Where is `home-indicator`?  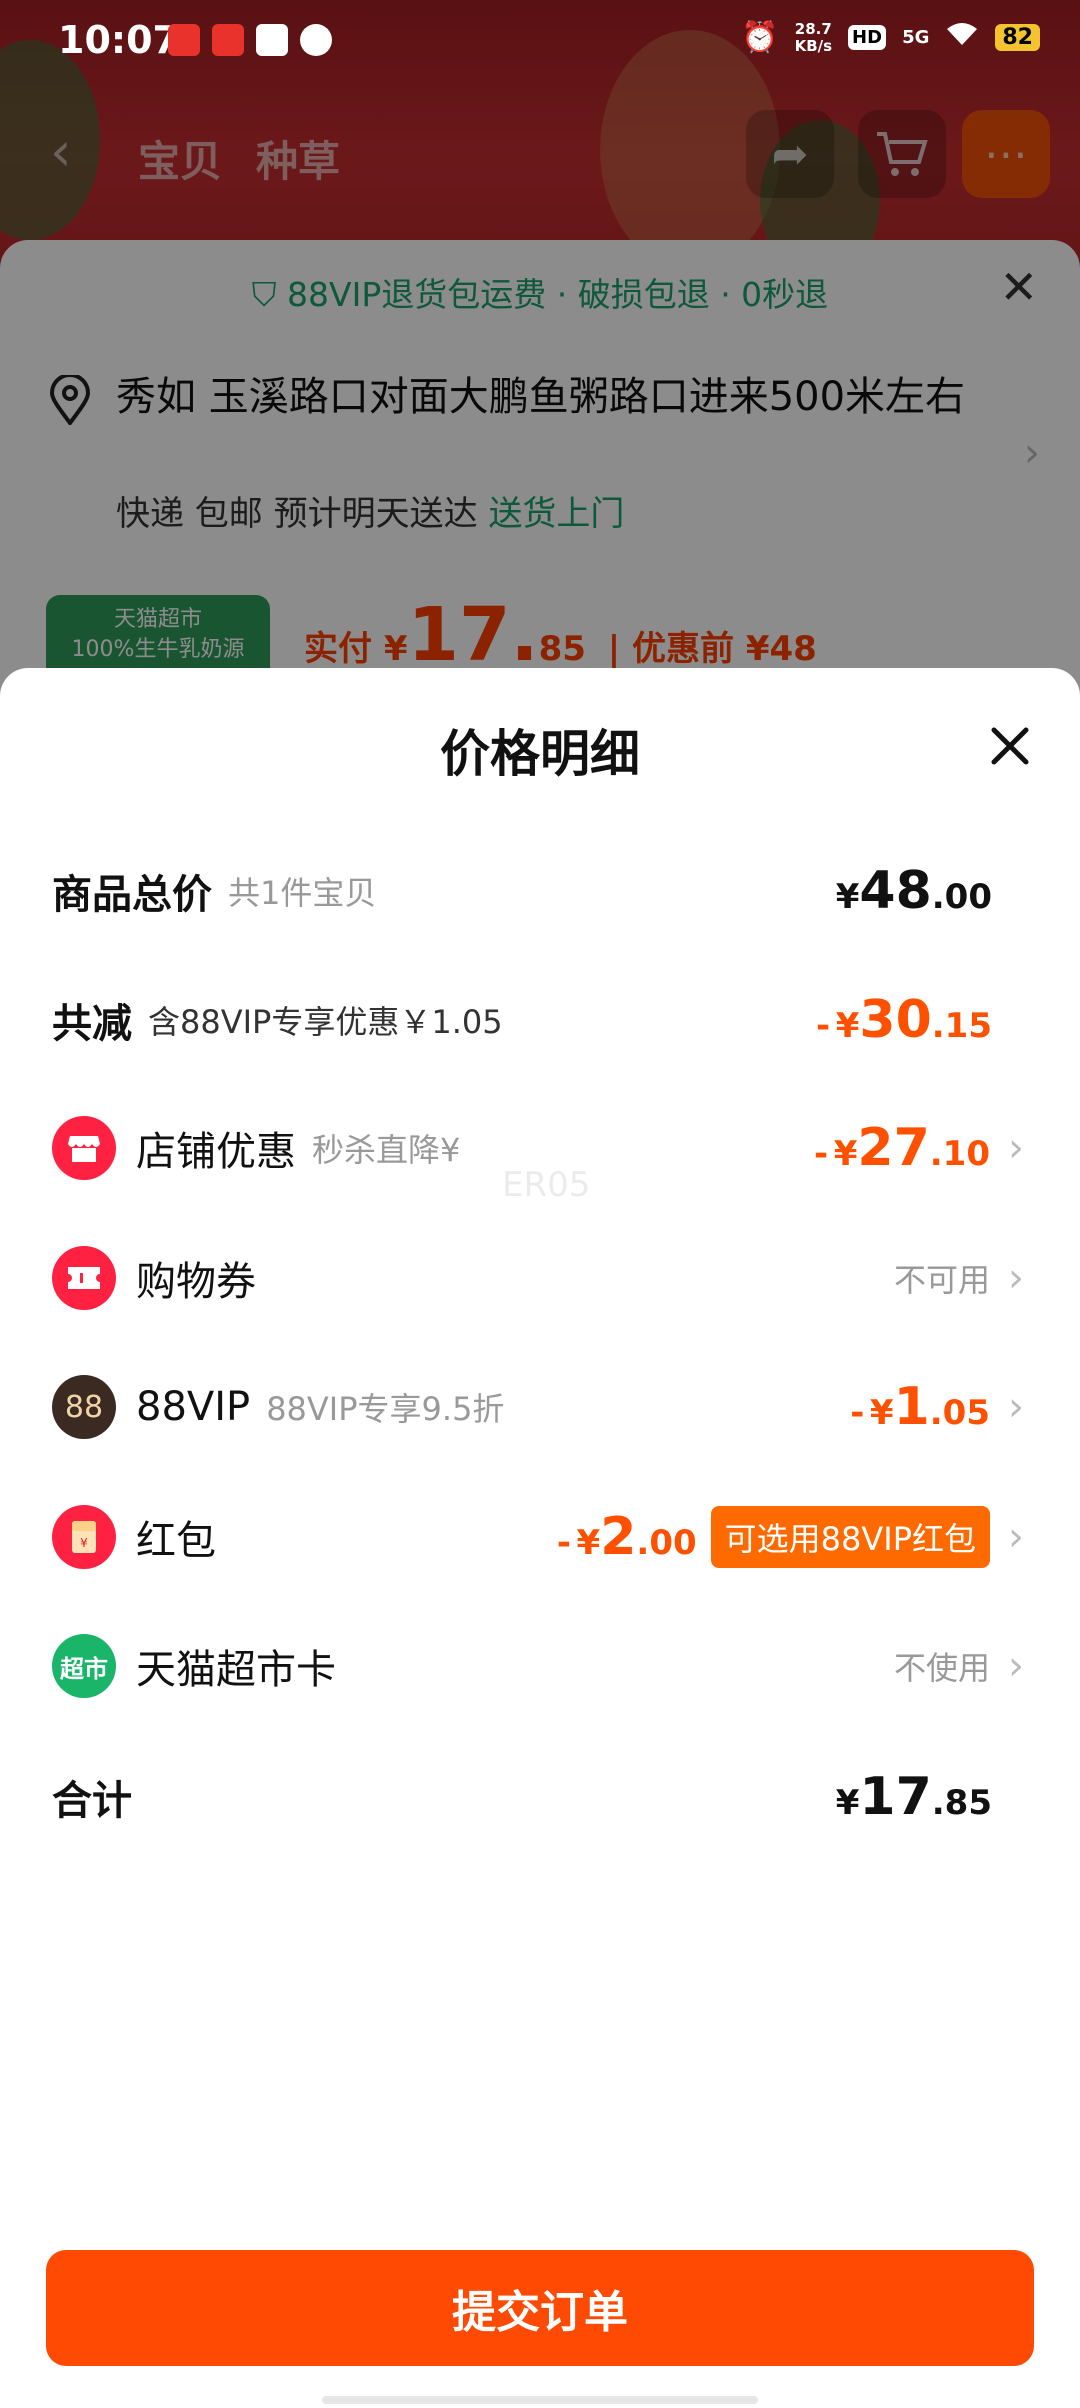 home-indicator is located at coordinates (540, 2400).